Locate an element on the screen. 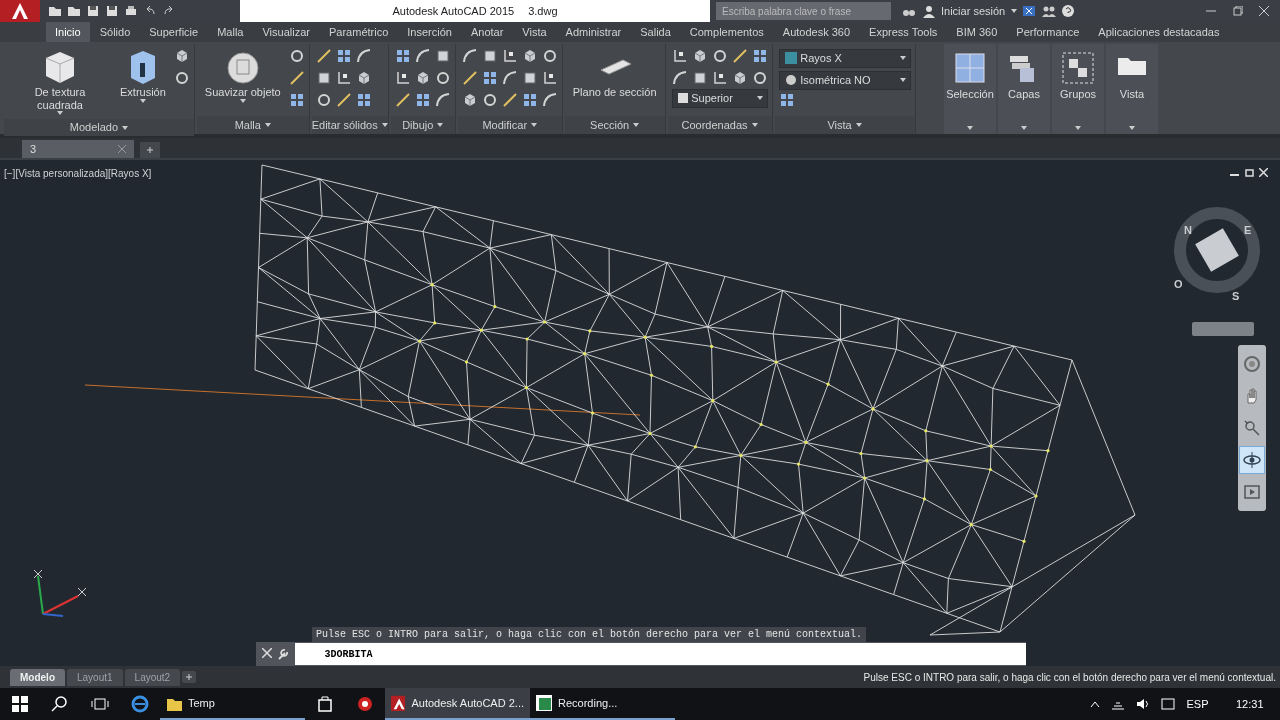  command-input: 3DORBITA is located at coordinates (660, 654).